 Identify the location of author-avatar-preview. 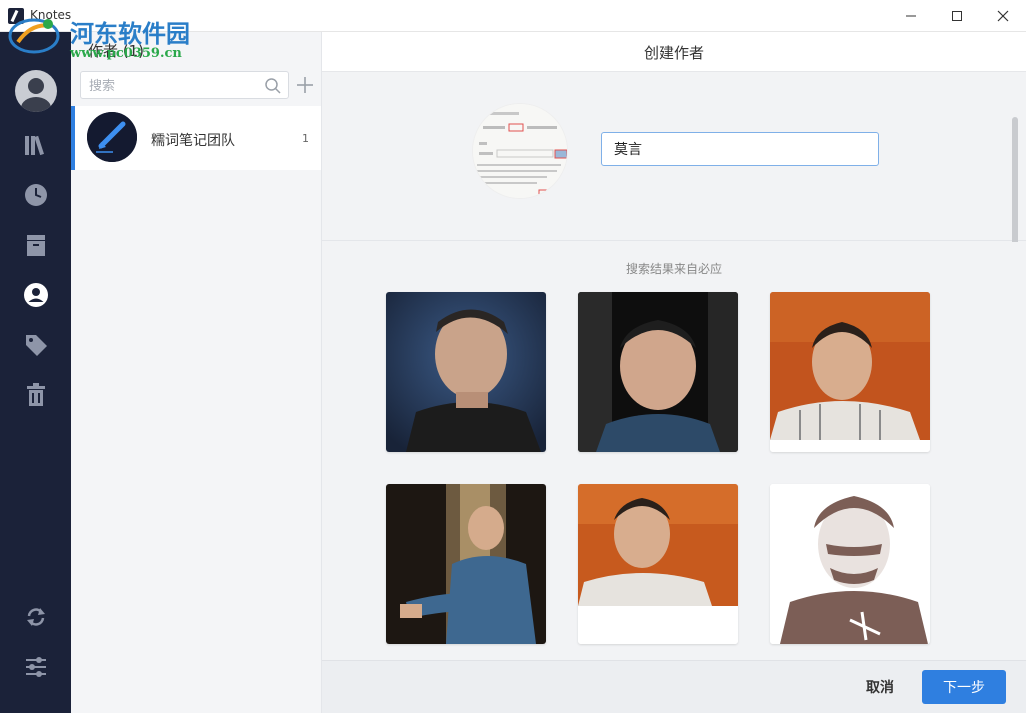
(520, 151).